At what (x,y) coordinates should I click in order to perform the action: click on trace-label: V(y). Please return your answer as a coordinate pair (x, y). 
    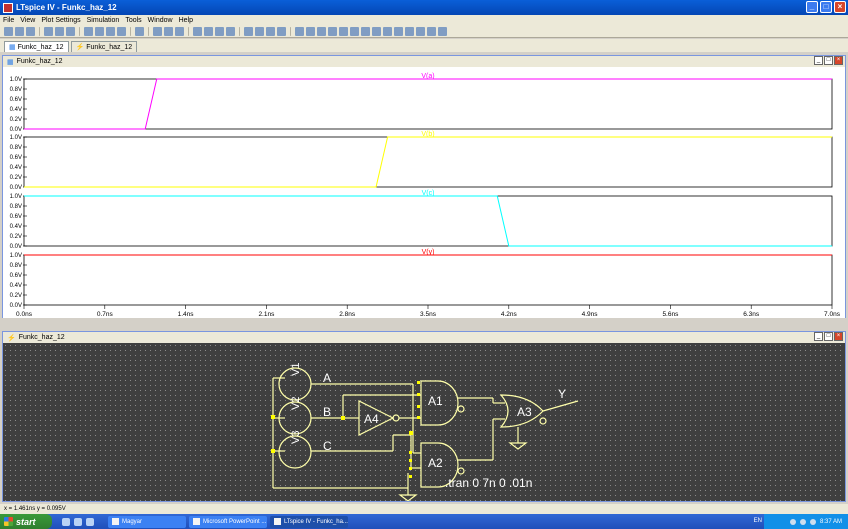
    Looking at the image, I should click on (428, 252).